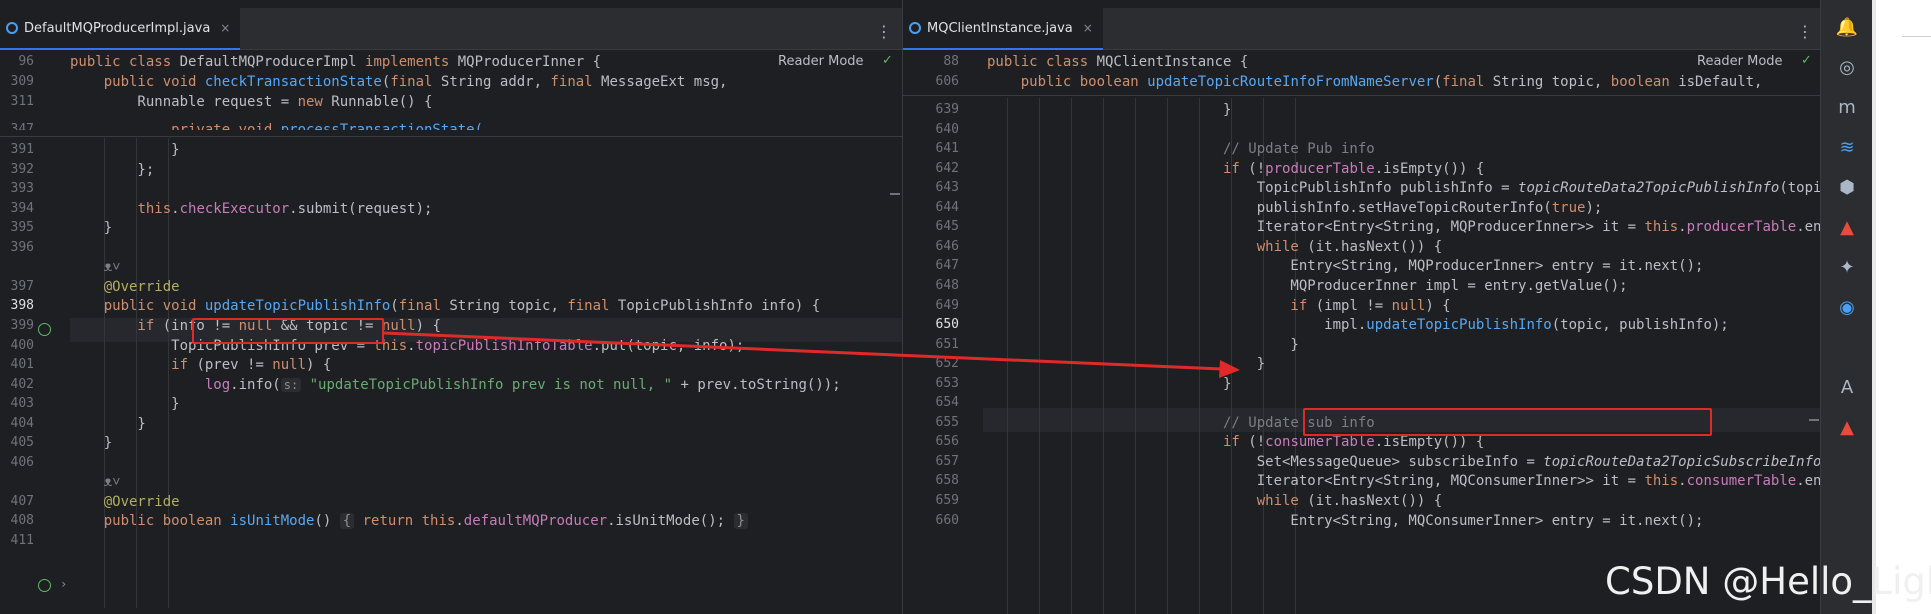  What do you see at coordinates (17, 102) in the screenshot?
I see `line-number: 311` at bounding box center [17, 102].